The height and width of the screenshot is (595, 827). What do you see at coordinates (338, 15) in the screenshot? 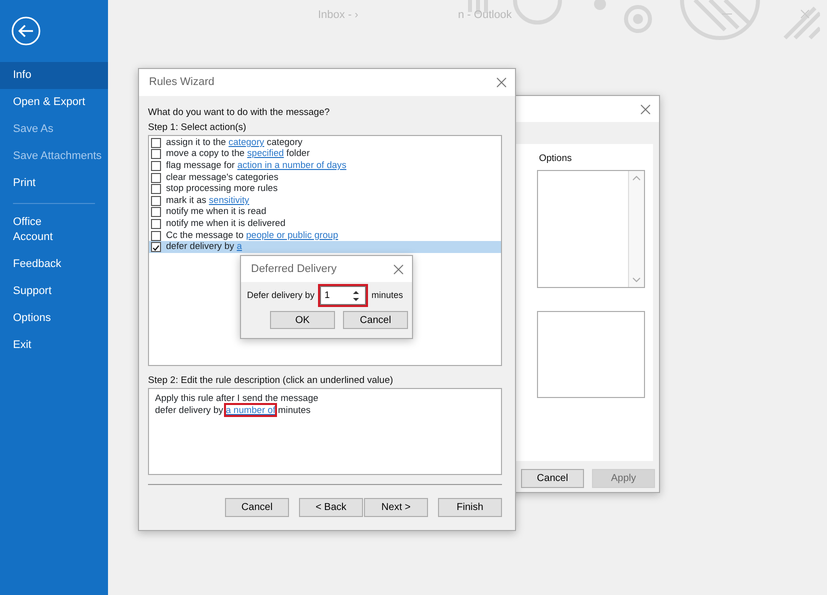
I see `window-title: Inbox - ›` at bounding box center [338, 15].